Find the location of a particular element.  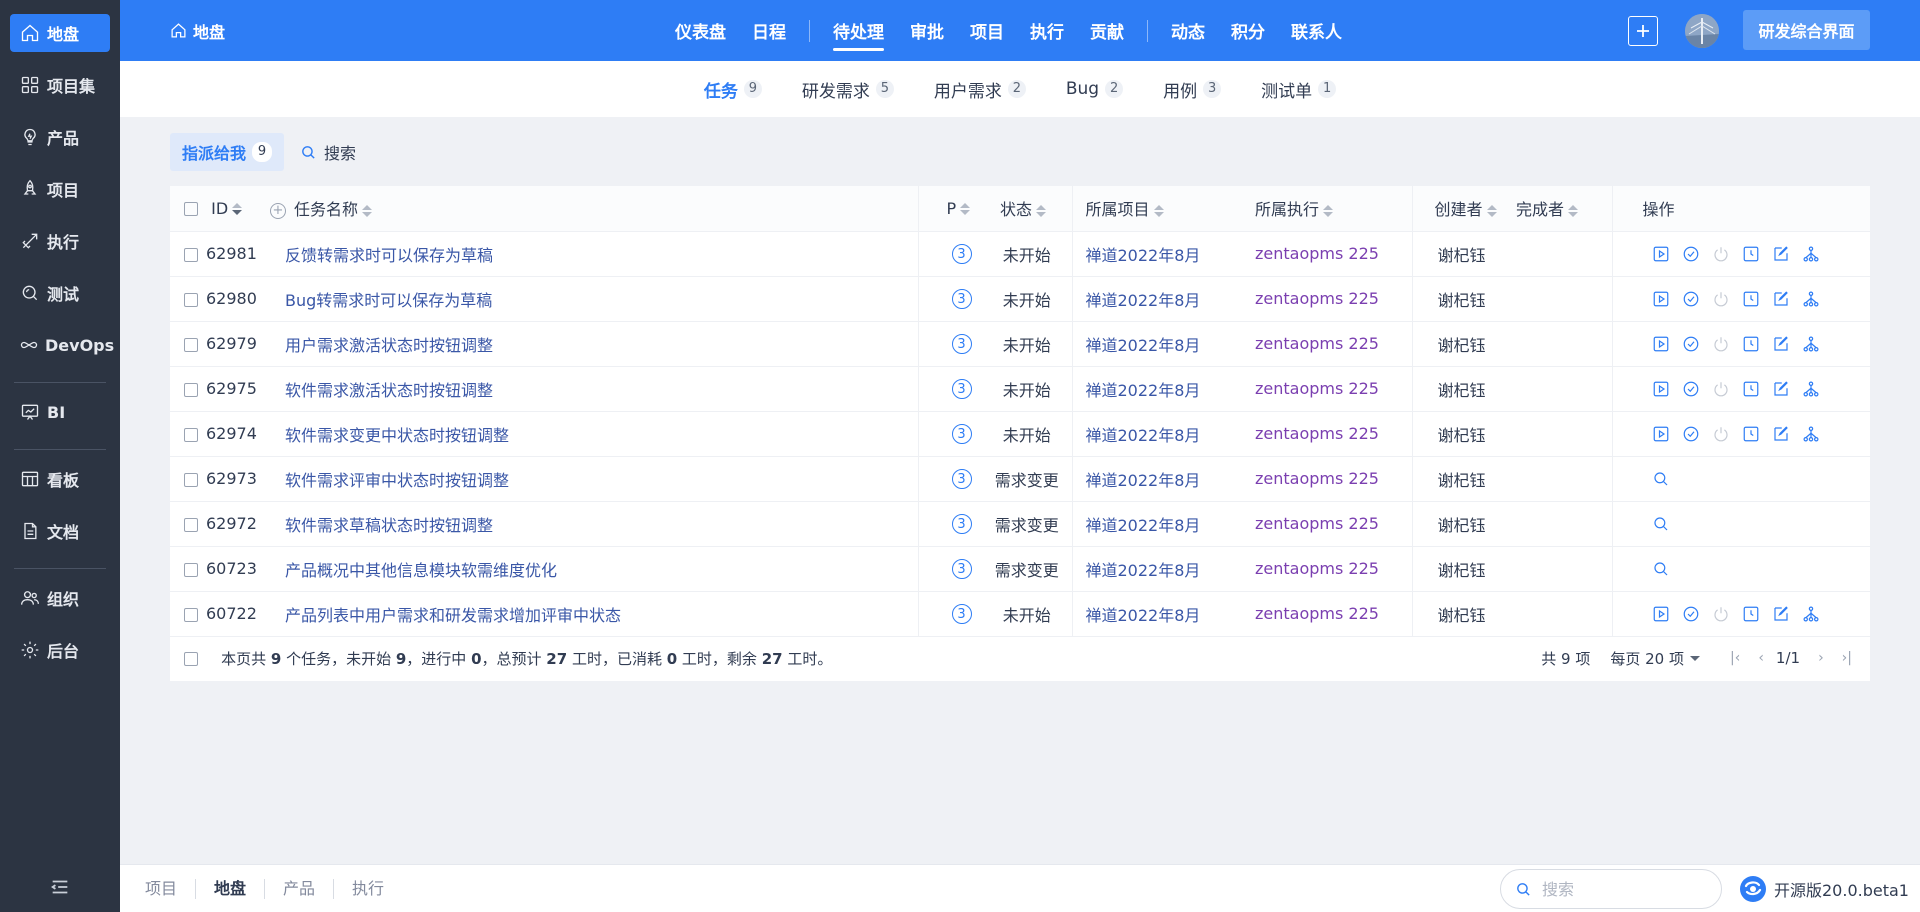

nav-item-5: 项目 is located at coordinates (987, 30).